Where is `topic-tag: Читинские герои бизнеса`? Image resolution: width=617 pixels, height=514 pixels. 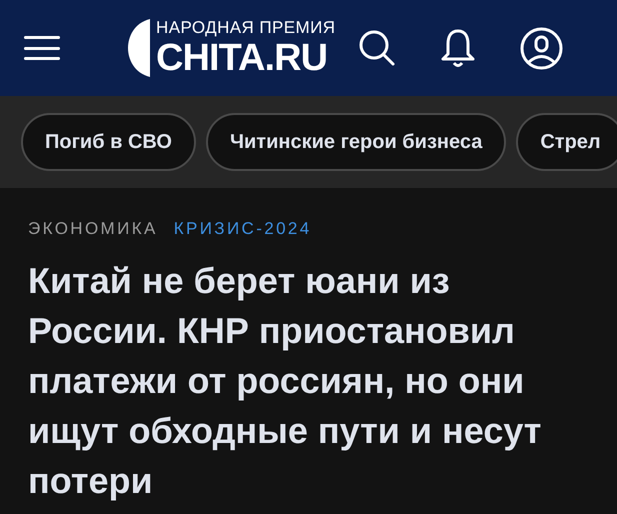 topic-tag: Читинские герои бизнеса is located at coordinates (356, 142).